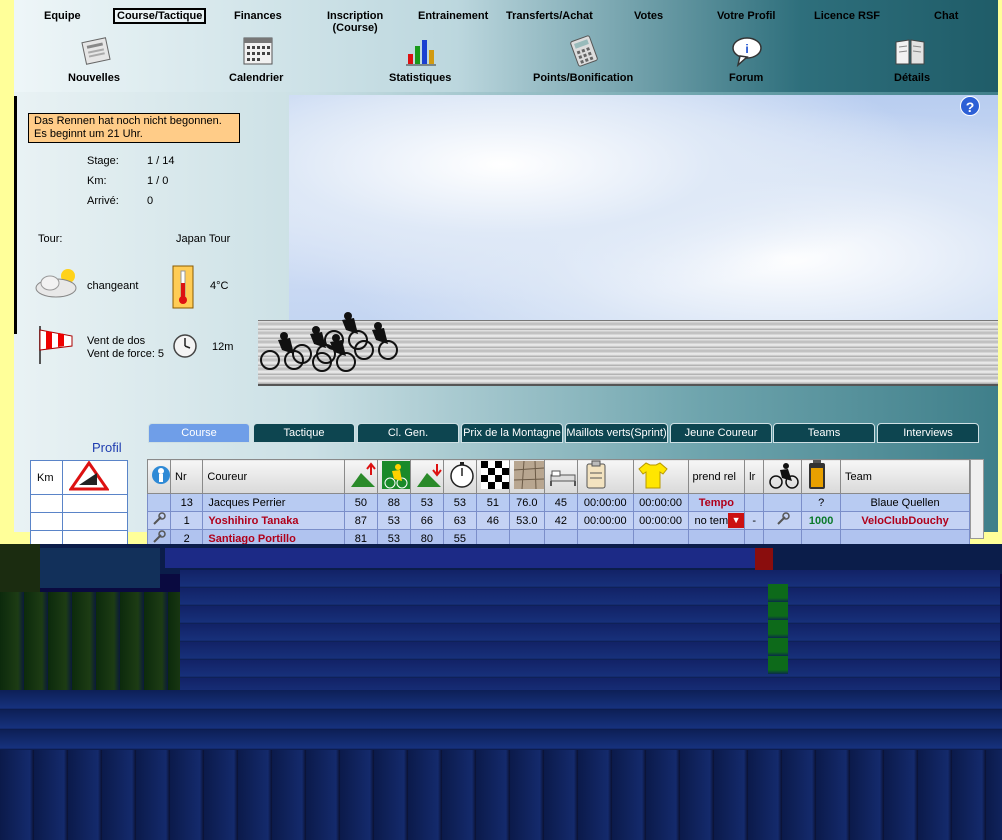  What do you see at coordinates (185, 346) in the screenshot?
I see `stopwatch-icon` at bounding box center [185, 346].